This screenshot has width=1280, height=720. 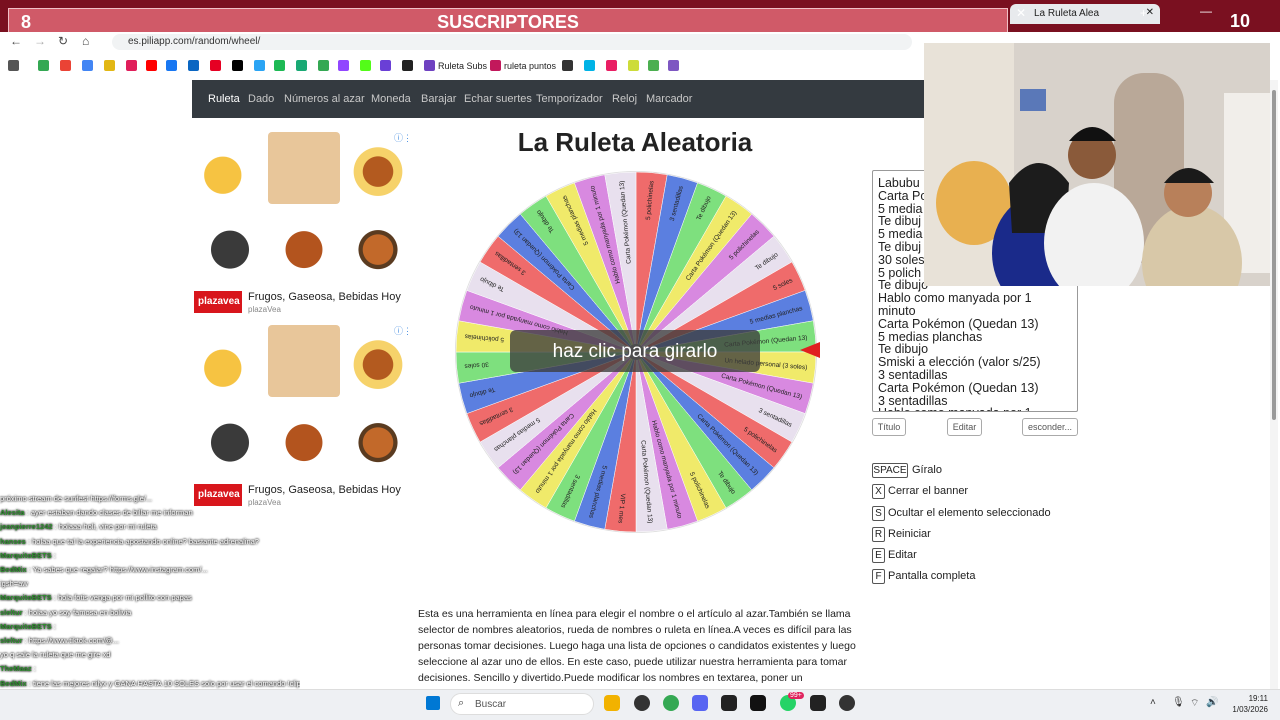 What do you see at coordinates (669, 99) in the screenshot?
I see `nav-marcador: Marcador` at bounding box center [669, 99].